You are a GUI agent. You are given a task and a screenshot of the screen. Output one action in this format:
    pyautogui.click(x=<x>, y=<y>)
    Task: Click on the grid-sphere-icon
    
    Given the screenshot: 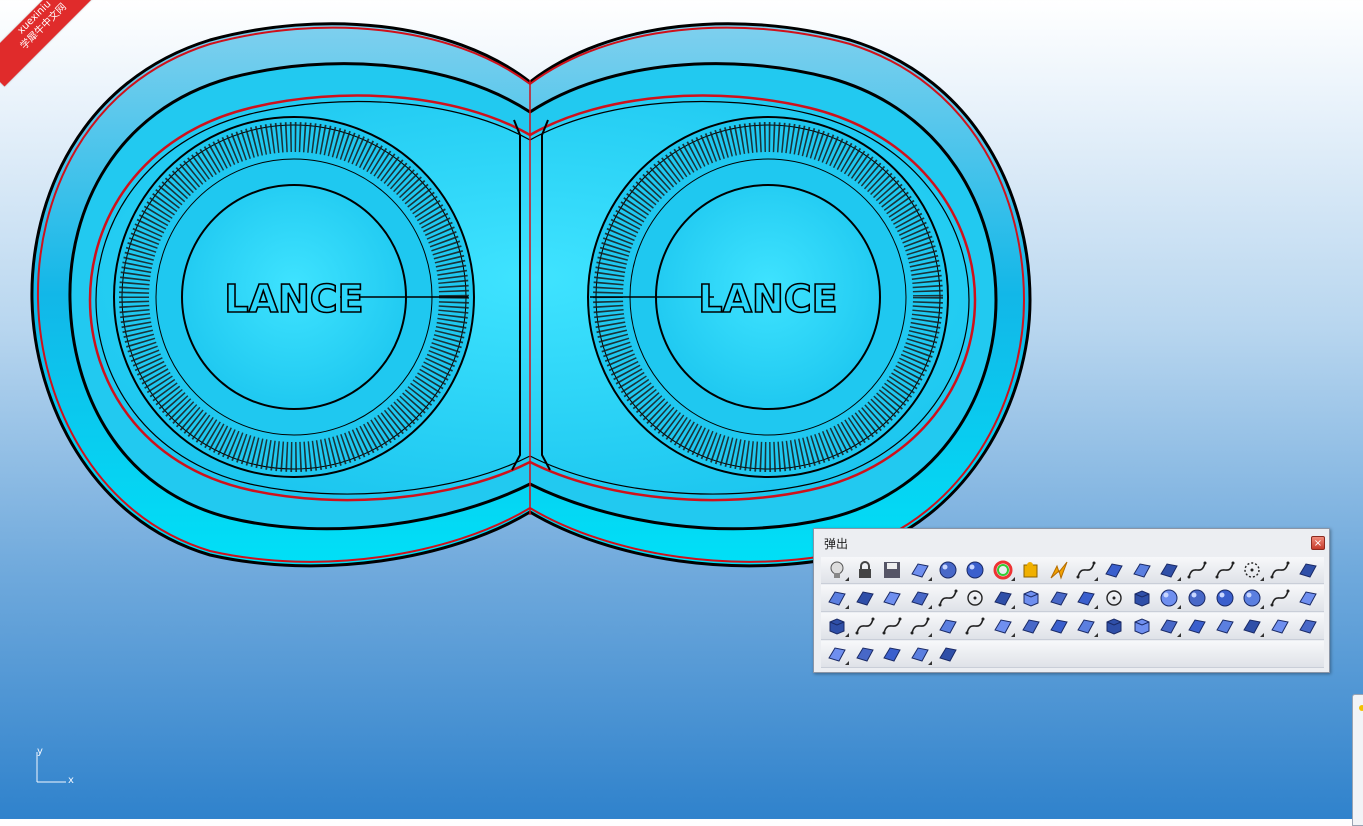 What is the action you would take?
    pyautogui.click(x=948, y=570)
    